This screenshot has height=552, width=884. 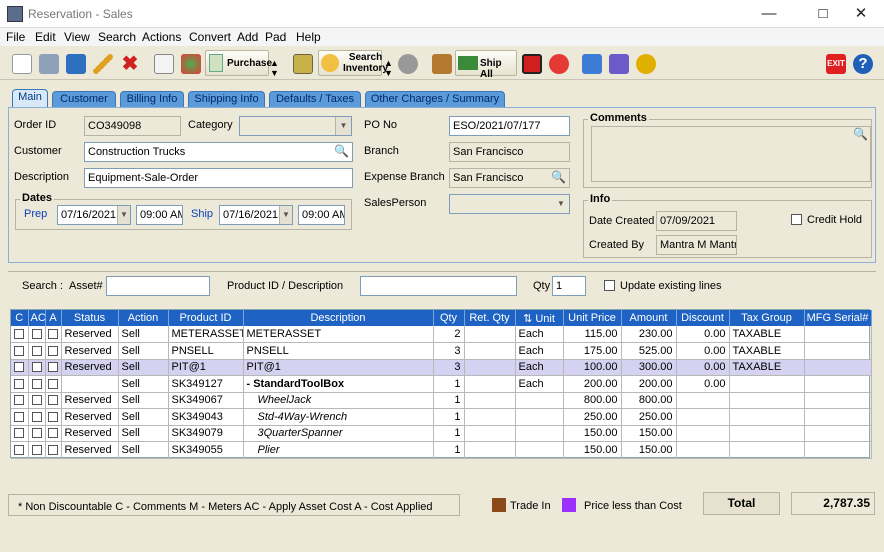 What do you see at coordinates (703, 367) in the screenshot?
I see `cell-discount: 0.00` at bounding box center [703, 367].